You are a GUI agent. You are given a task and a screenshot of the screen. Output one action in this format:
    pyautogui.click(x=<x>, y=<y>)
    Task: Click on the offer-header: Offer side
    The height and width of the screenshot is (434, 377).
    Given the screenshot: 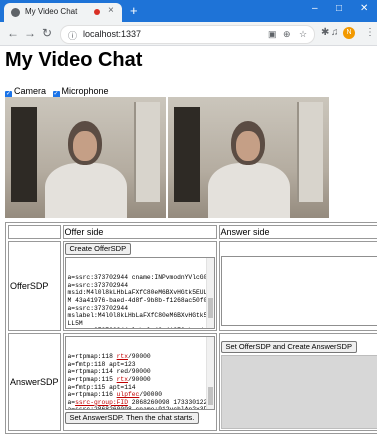 What is the action you would take?
    pyautogui.click(x=139, y=232)
    